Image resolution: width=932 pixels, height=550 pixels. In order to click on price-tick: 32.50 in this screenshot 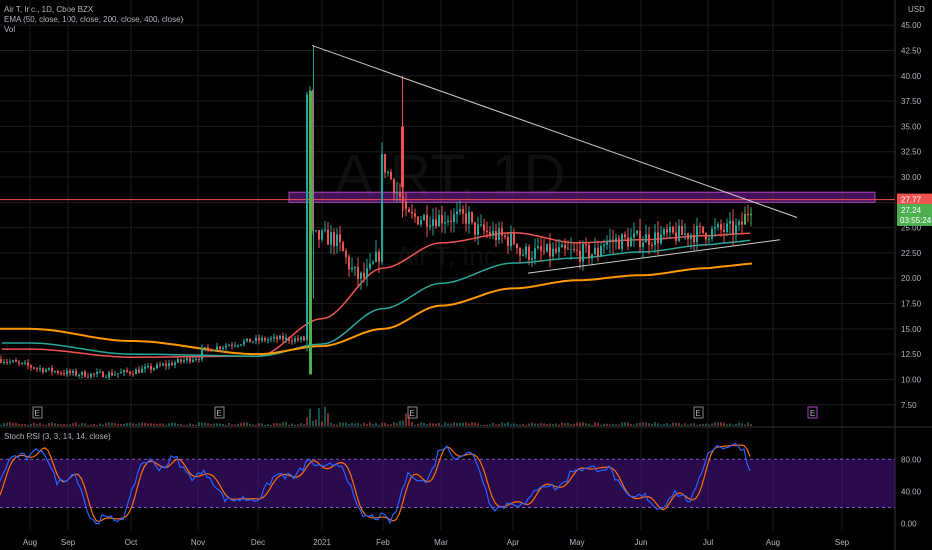, I will do `click(911, 152)`.